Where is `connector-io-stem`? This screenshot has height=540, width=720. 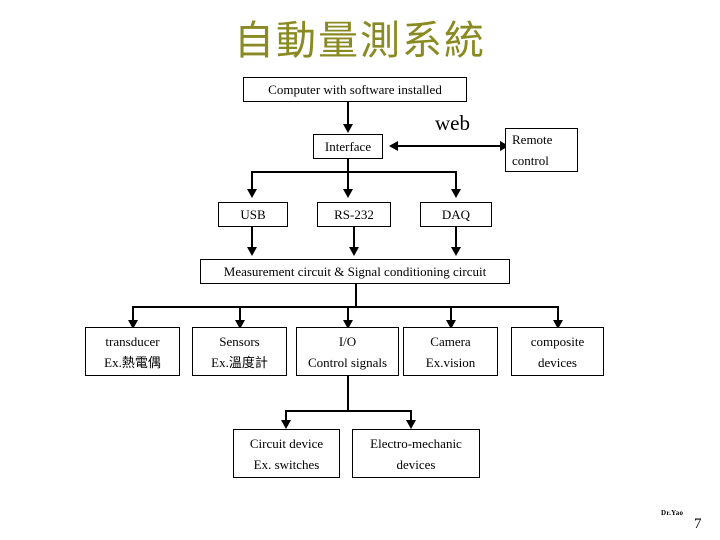 connector-io-stem is located at coordinates (348, 394).